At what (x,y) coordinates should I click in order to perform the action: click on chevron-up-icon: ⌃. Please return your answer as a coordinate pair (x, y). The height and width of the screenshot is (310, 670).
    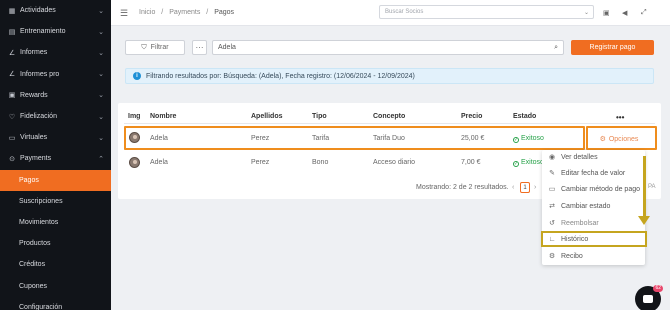
    Looking at the image, I should click on (101, 159).